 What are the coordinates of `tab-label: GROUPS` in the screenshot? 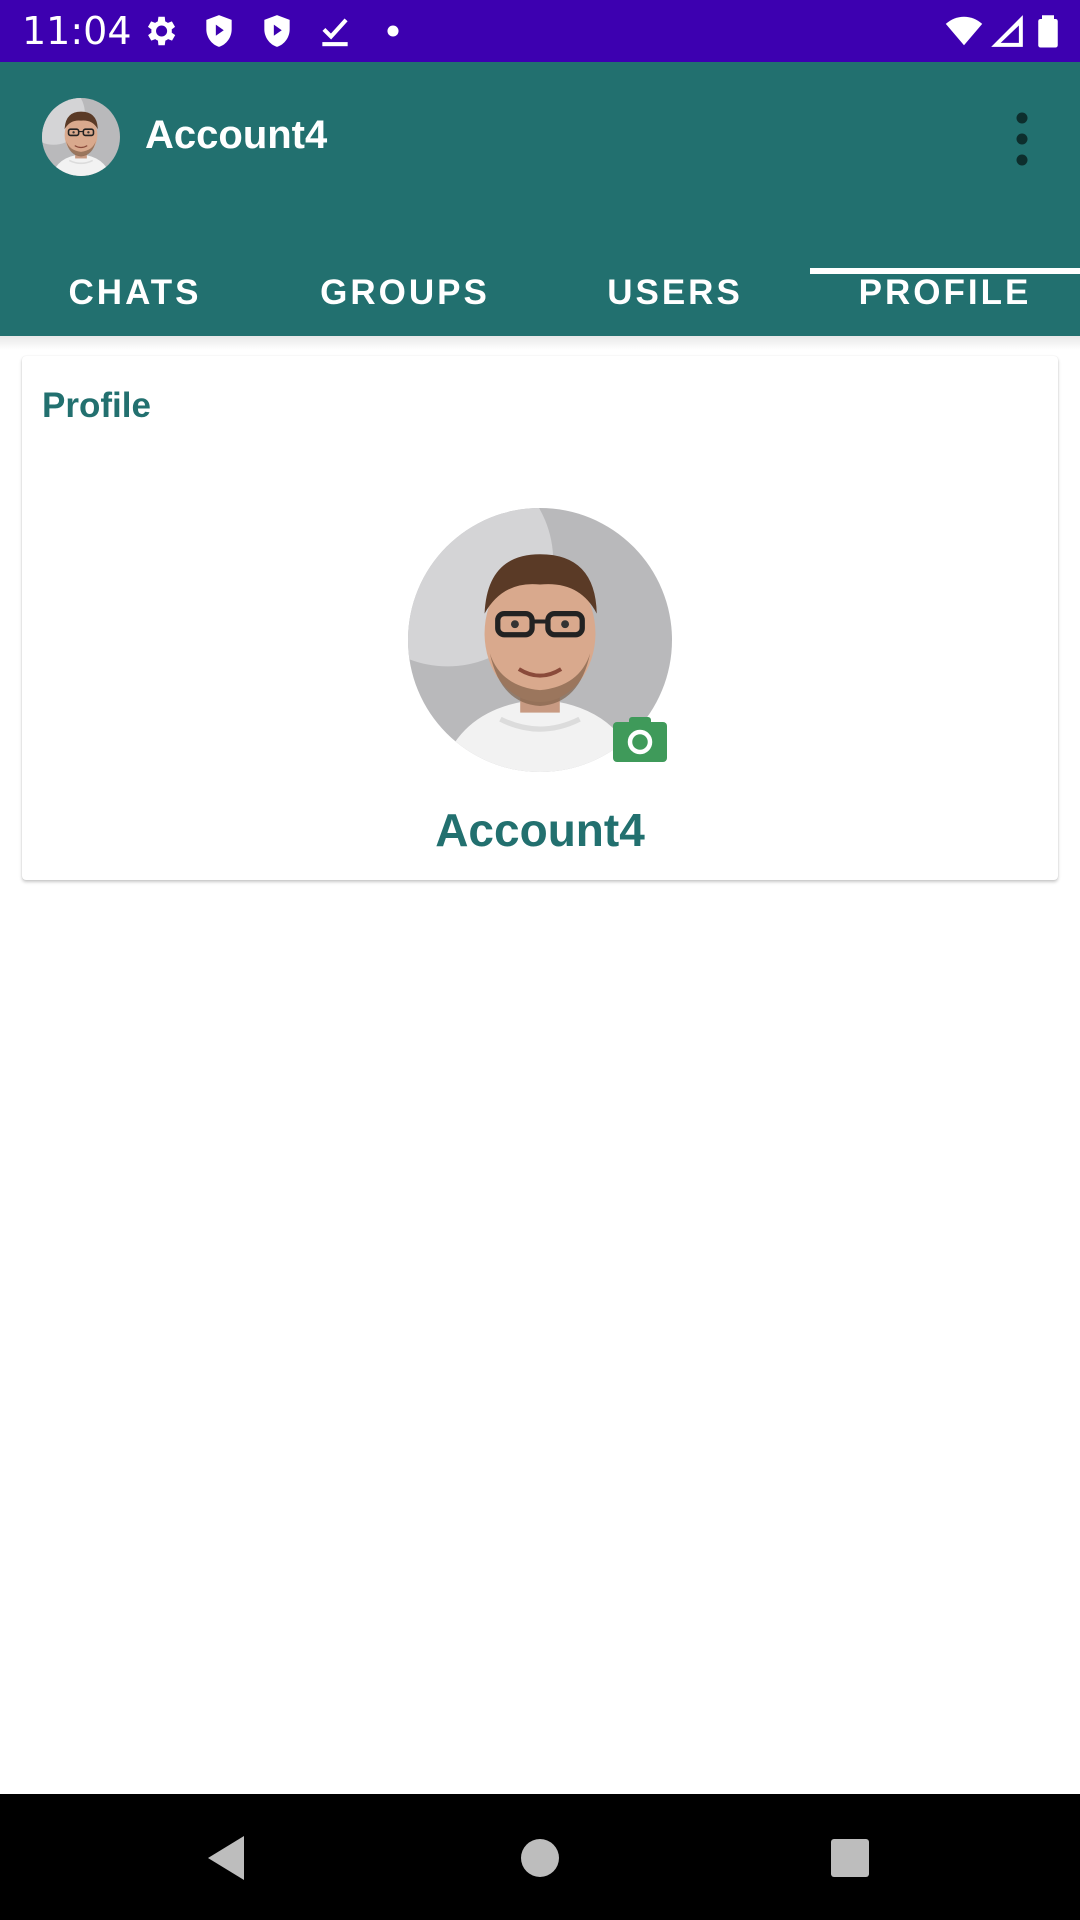 It's located at (405, 292).